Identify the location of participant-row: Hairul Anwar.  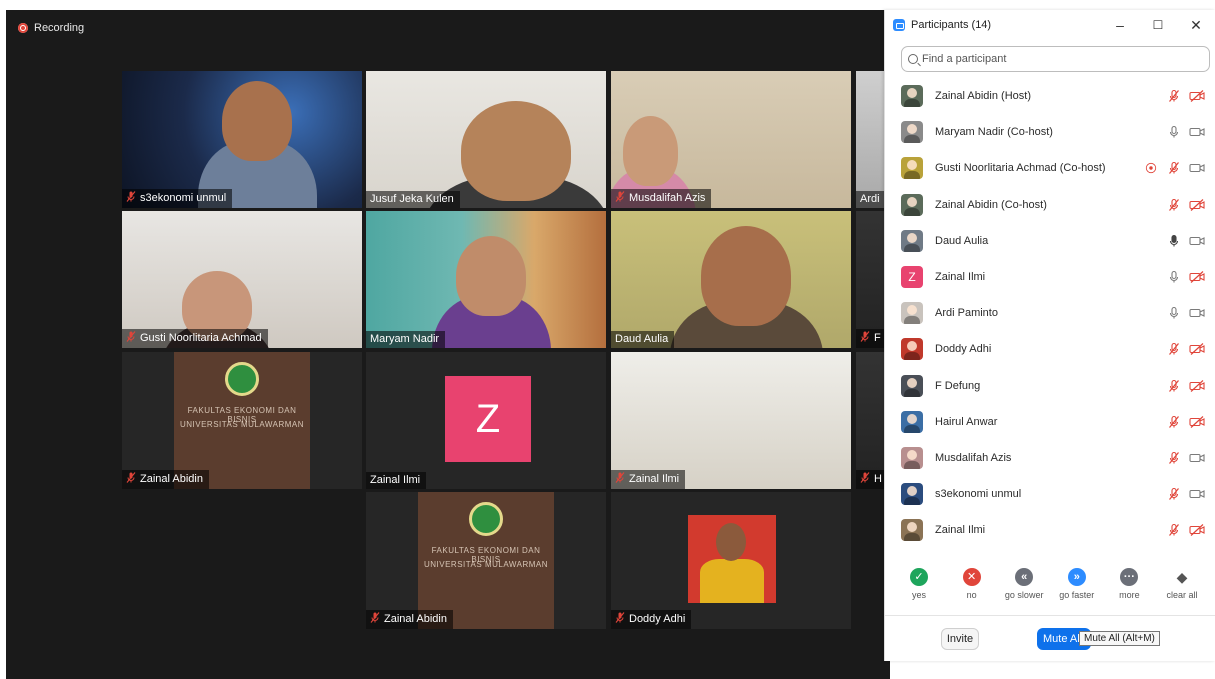
(1050, 422).